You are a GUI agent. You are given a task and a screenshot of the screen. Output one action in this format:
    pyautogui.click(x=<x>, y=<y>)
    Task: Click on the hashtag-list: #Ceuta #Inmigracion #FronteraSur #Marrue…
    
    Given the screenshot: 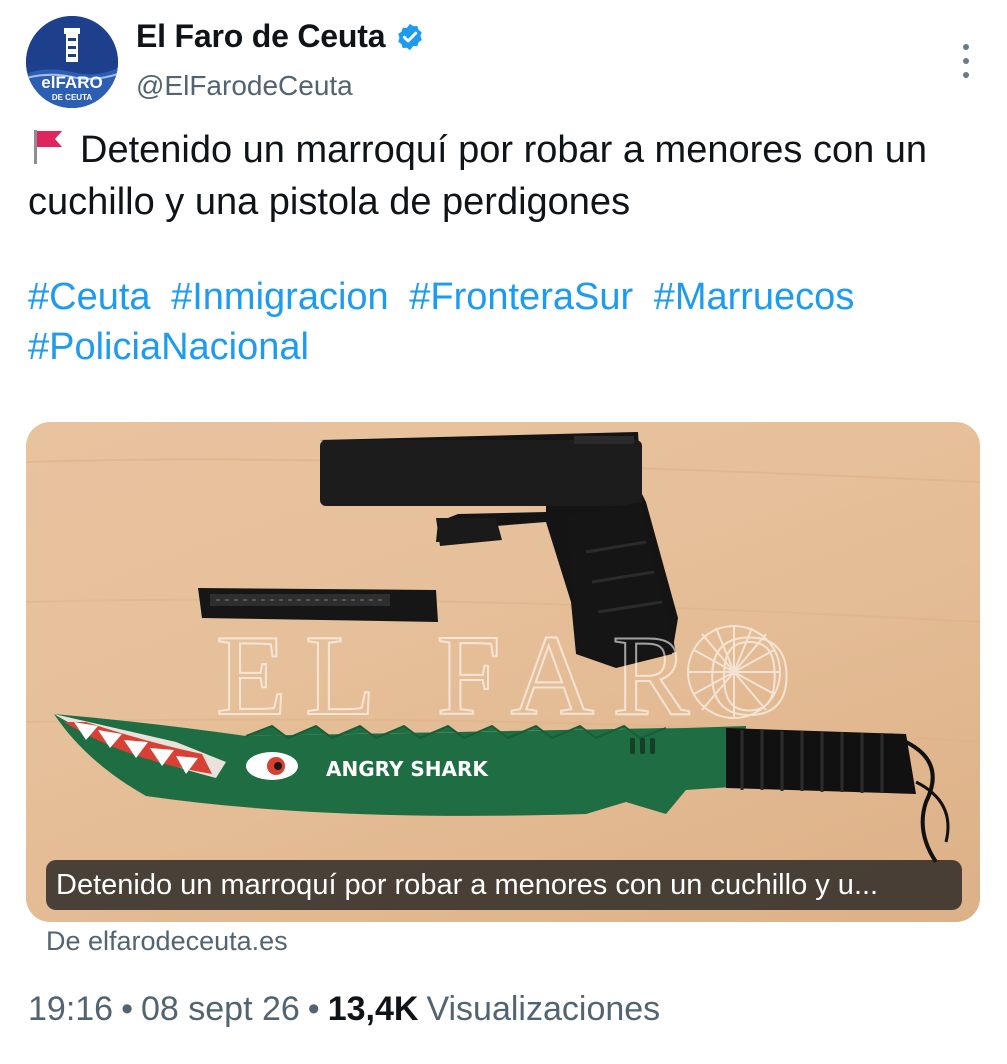 What is the action you would take?
    pyautogui.click(x=503, y=322)
    